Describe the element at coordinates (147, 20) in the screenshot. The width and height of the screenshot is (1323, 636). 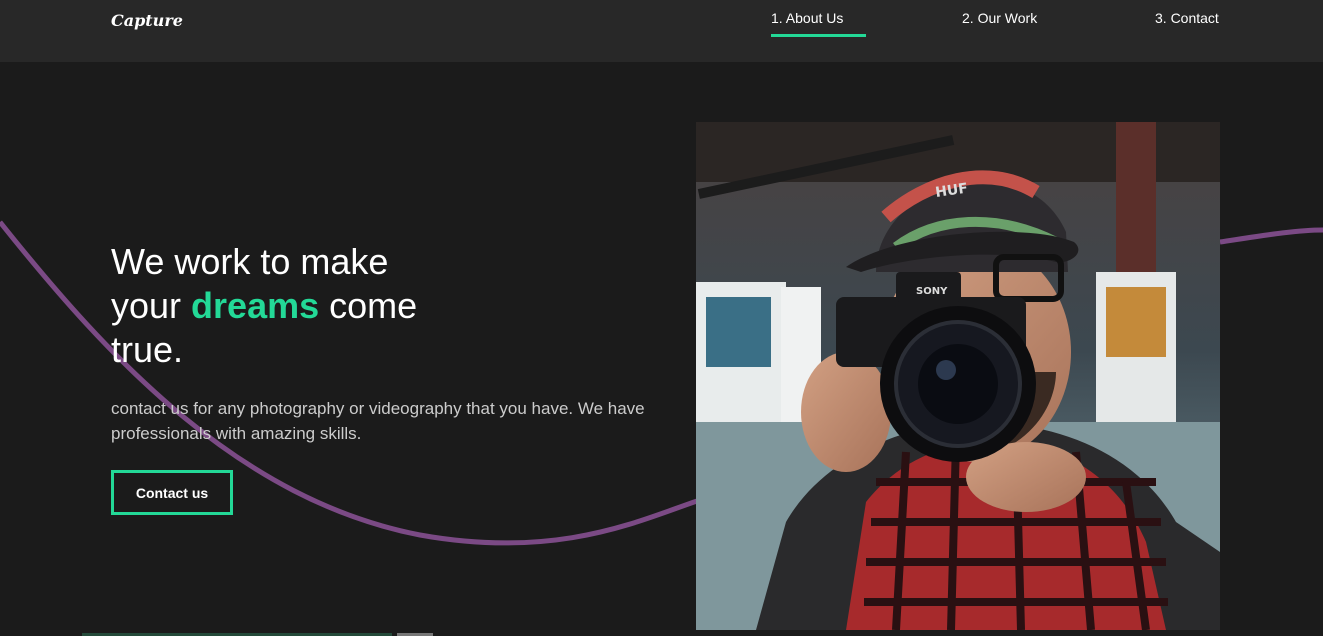
I see `logo: Capture` at that location.